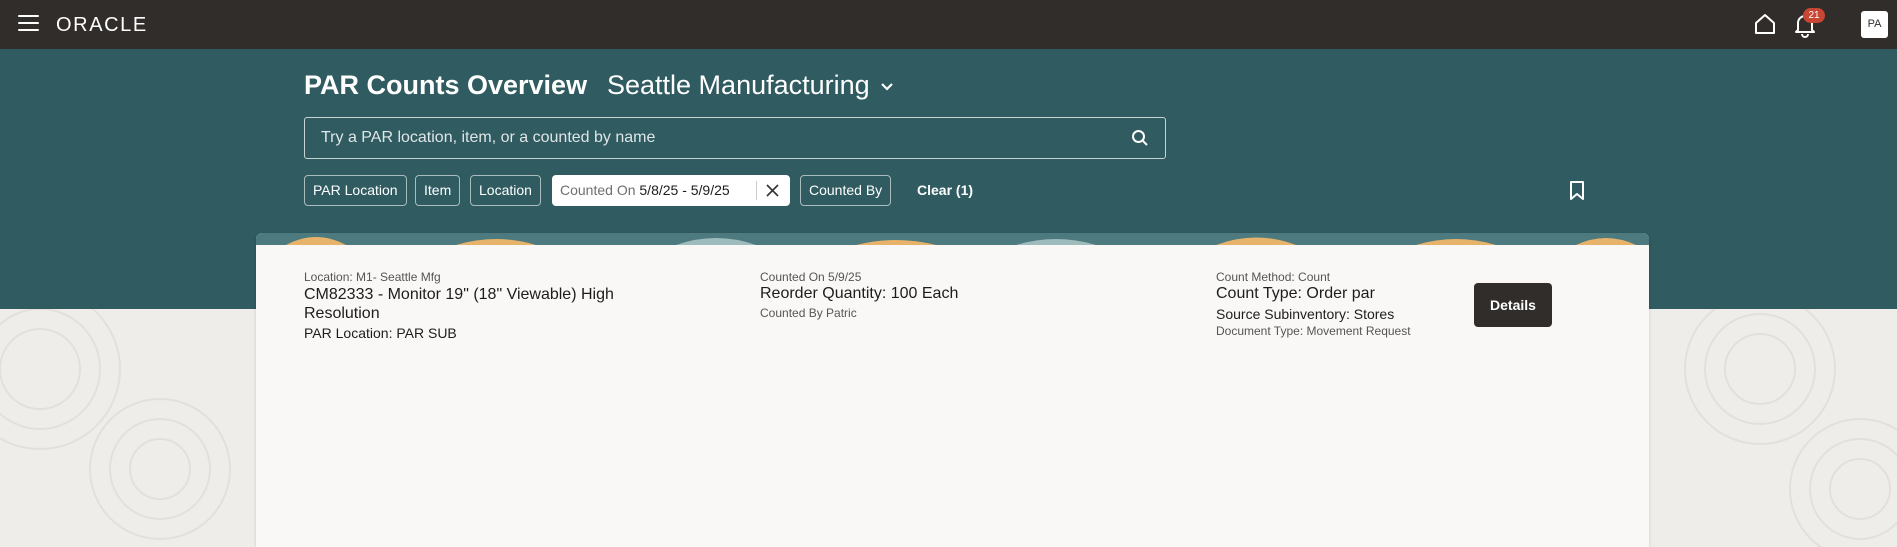  Describe the element at coordinates (811, 277) in the screenshot. I see `card-counted-on: Counted On 5/9/25` at that location.